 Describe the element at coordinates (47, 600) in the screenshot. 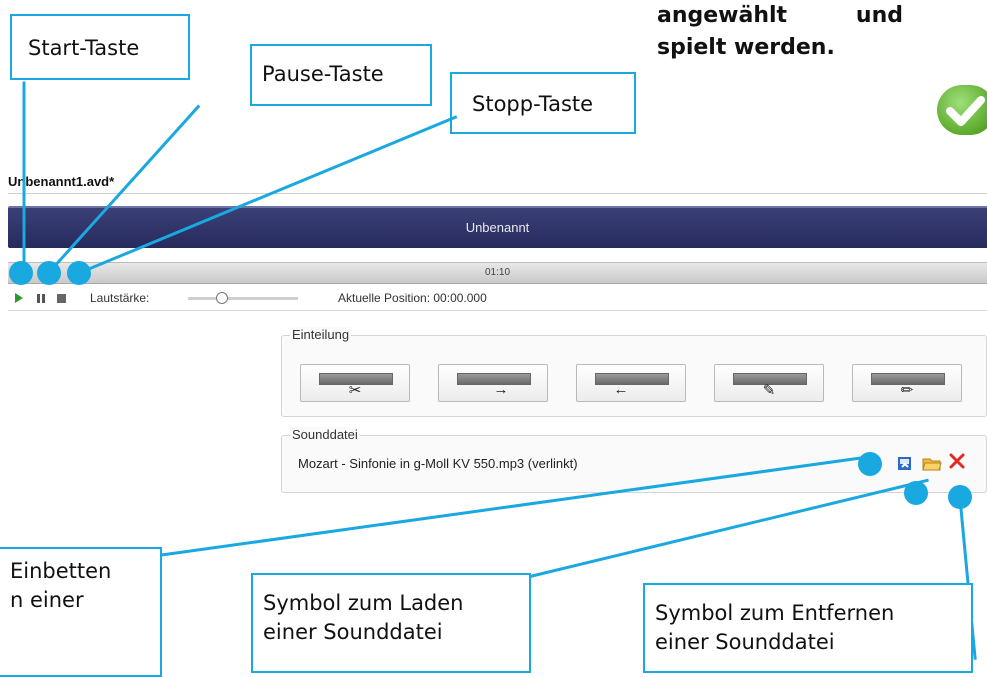

I see `callout-embed-line-2: n einer` at that location.